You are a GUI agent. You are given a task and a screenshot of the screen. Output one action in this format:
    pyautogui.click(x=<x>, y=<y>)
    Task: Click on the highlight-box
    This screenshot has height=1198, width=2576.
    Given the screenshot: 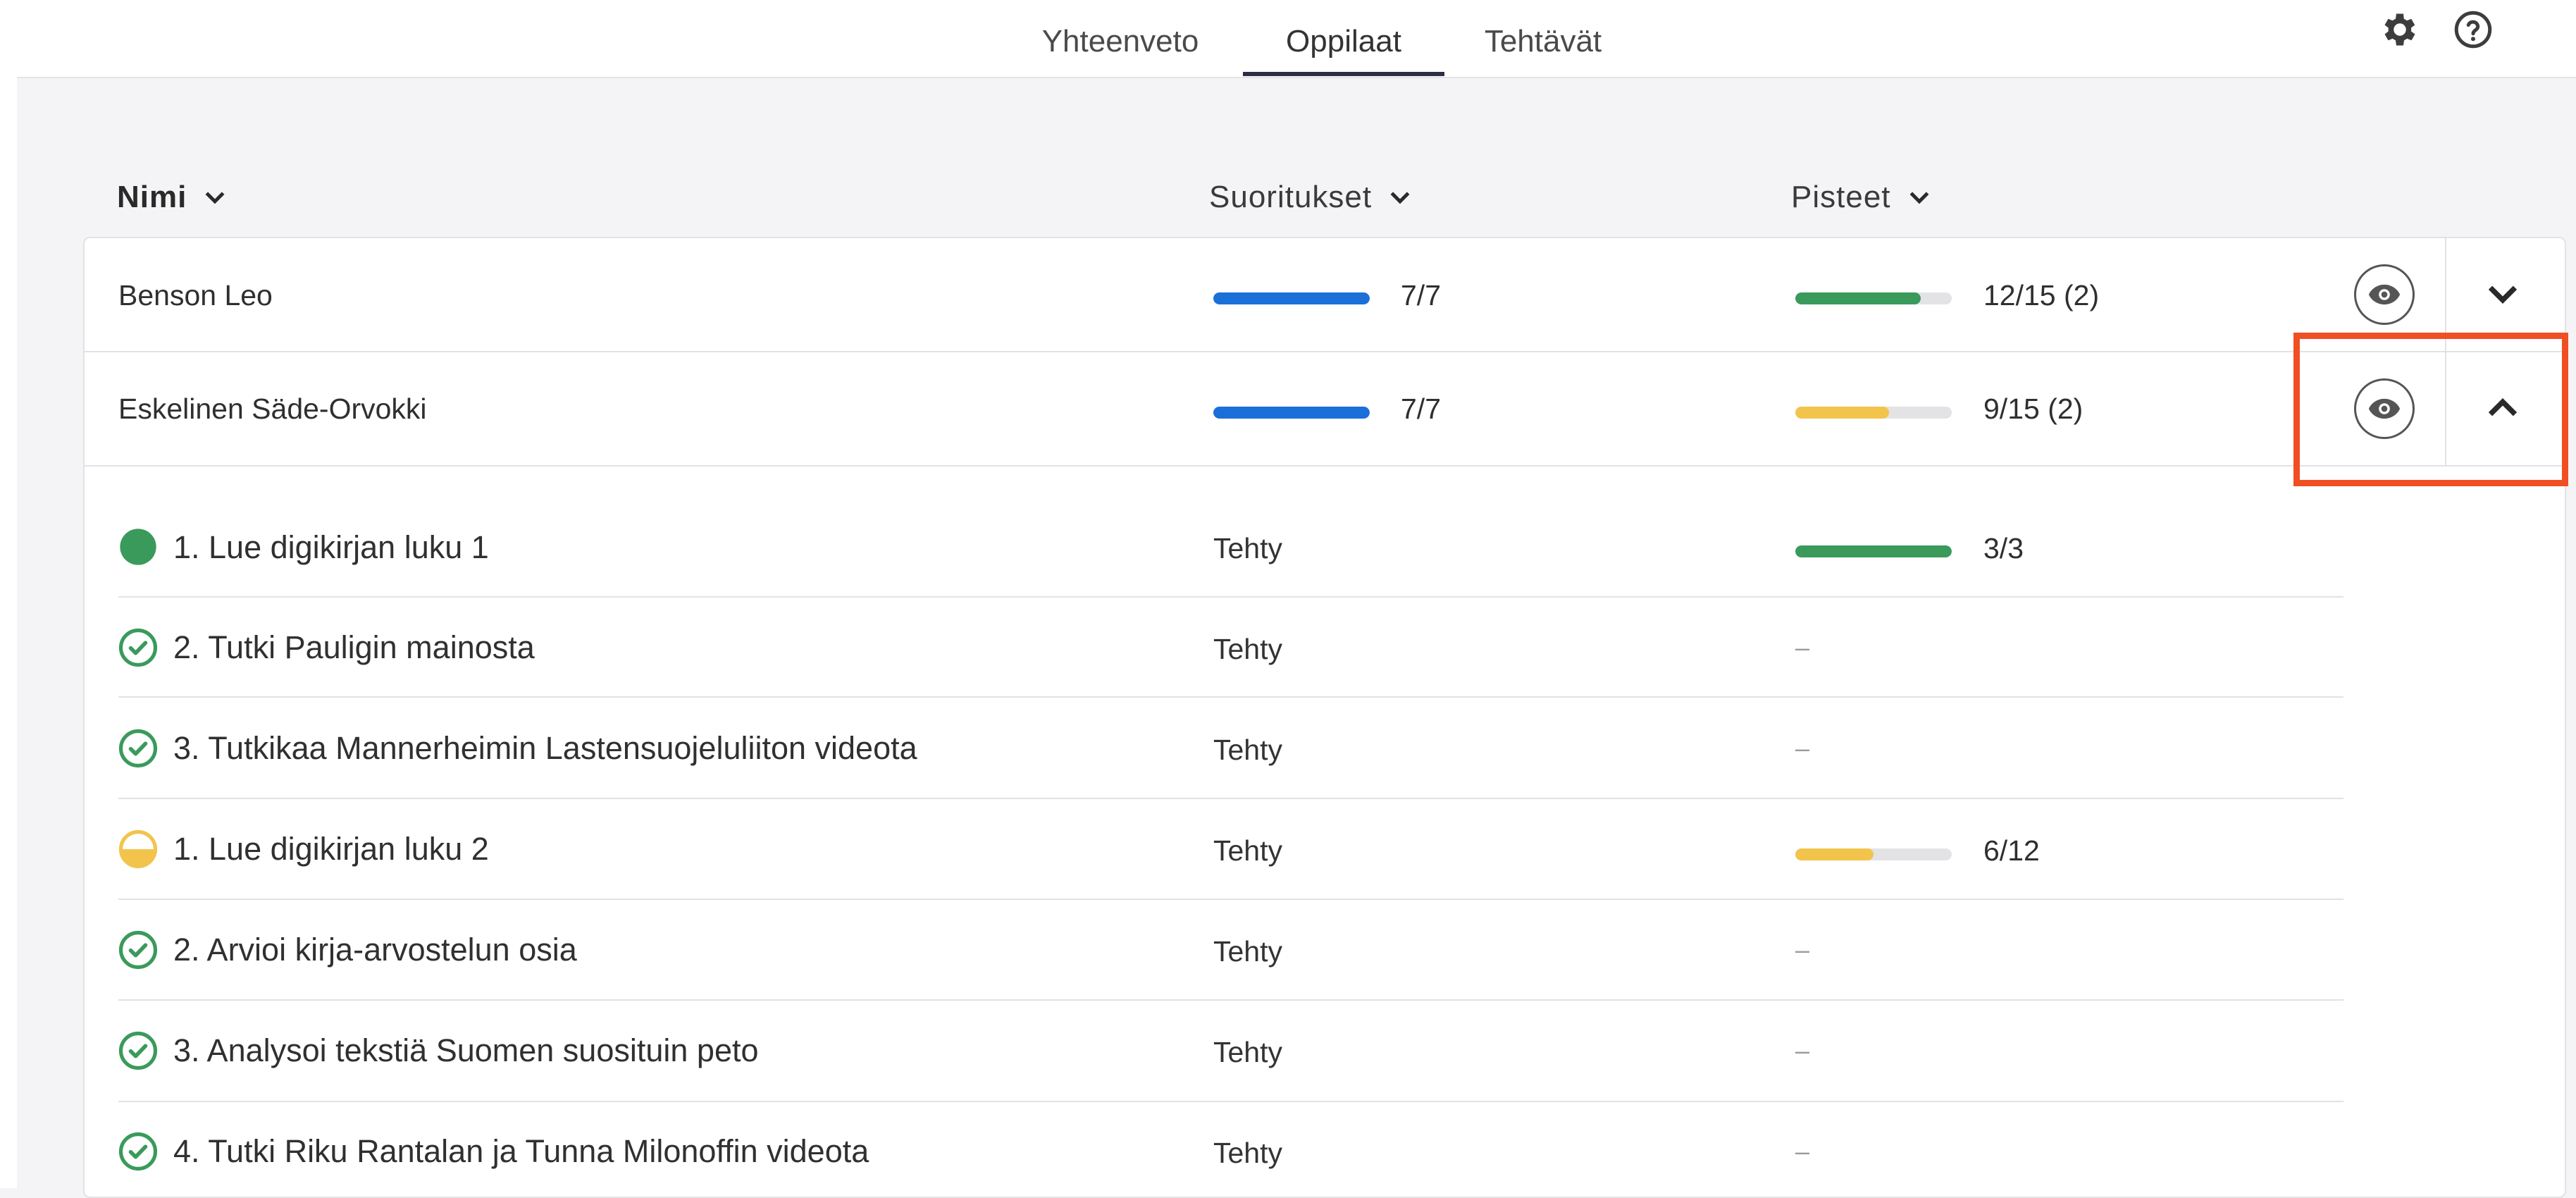 What is the action you would take?
    pyautogui.click(x=2430, y=410)
    